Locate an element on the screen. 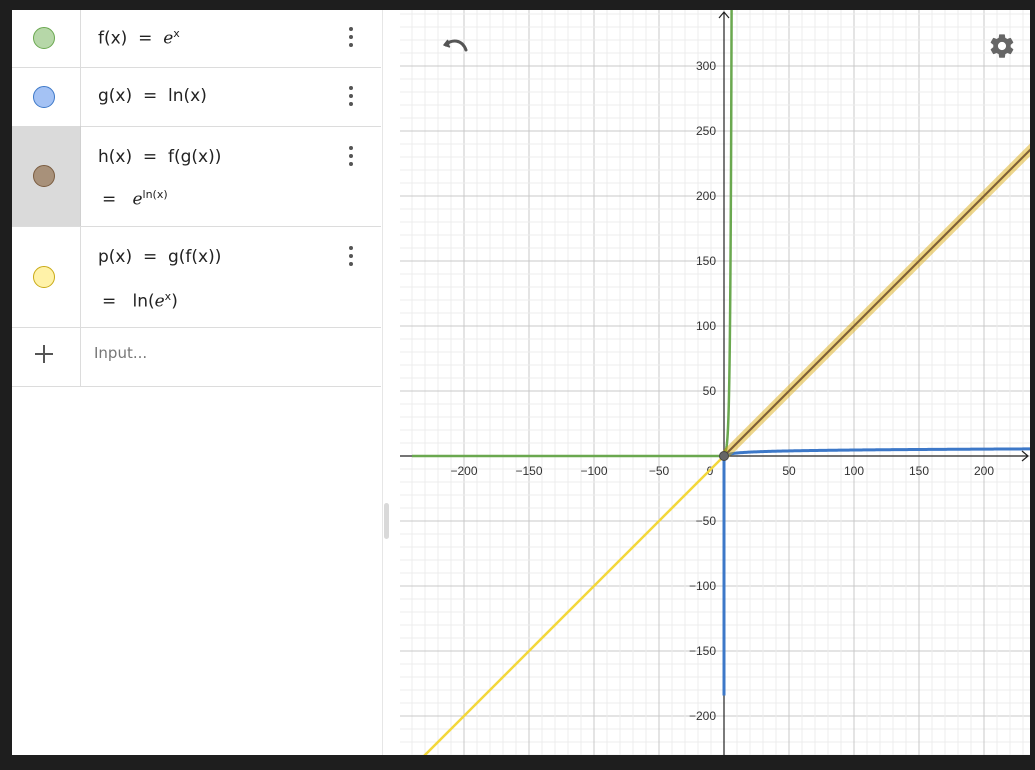 The width and height of the screenshot is (1035, 770). visibility-dot-p is located at coordinates (44, 277).